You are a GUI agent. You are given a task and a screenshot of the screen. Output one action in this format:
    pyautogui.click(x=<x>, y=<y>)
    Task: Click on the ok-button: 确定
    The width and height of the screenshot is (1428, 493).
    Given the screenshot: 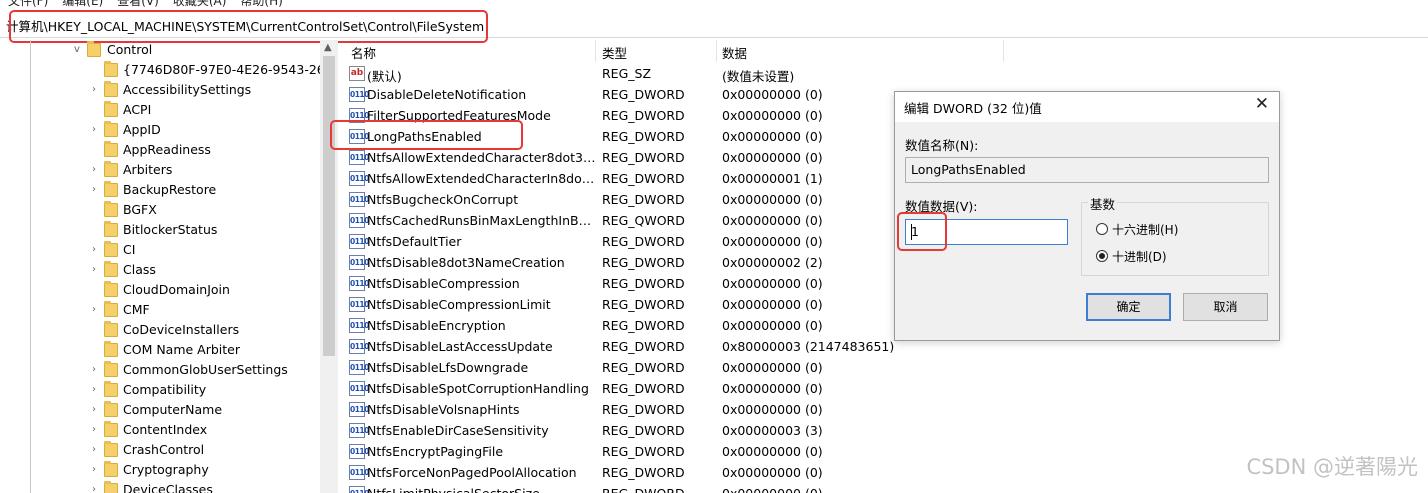 What is the action you would take?
    pyautogui.click(x=1128, y=307)
    